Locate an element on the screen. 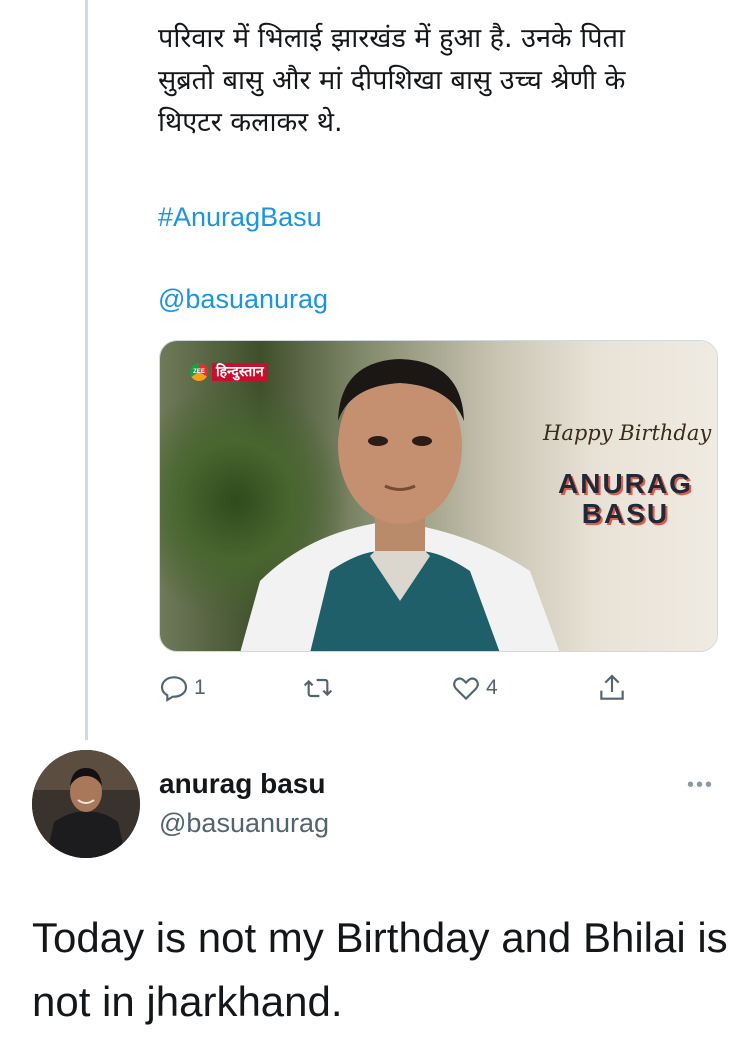 This screenshot has height=1049, width=750. overlay-name: ANURAG BASU is located at coordinates (625, 499).